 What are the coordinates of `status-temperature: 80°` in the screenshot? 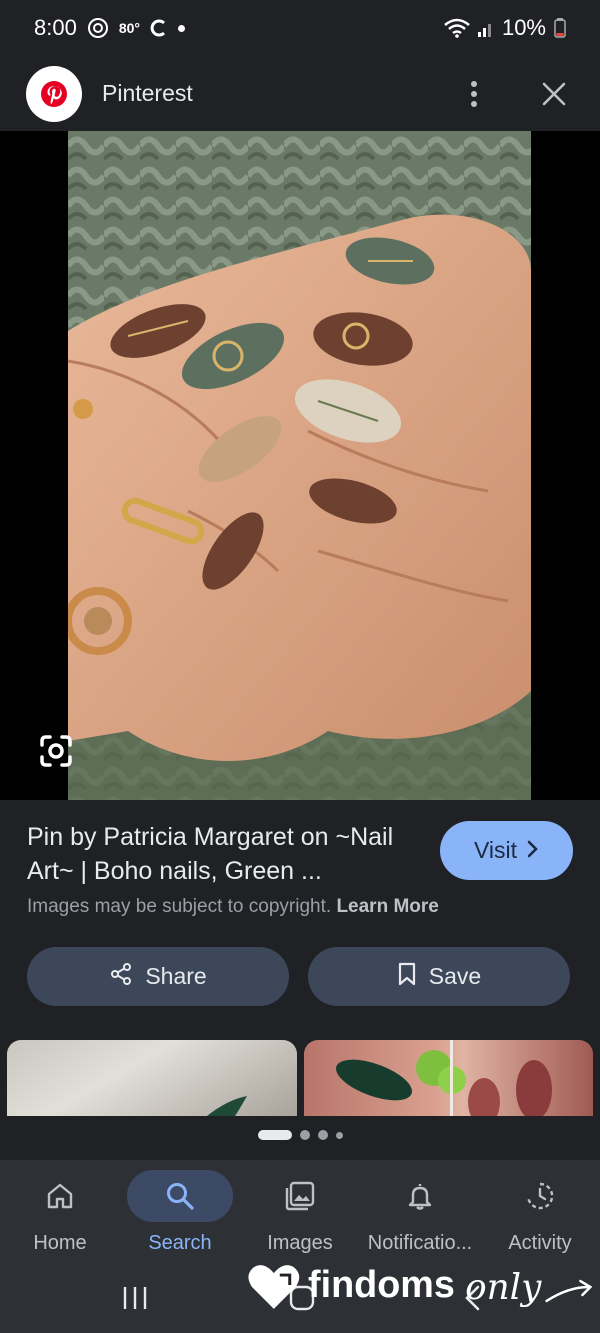 It's located at (129, 28).